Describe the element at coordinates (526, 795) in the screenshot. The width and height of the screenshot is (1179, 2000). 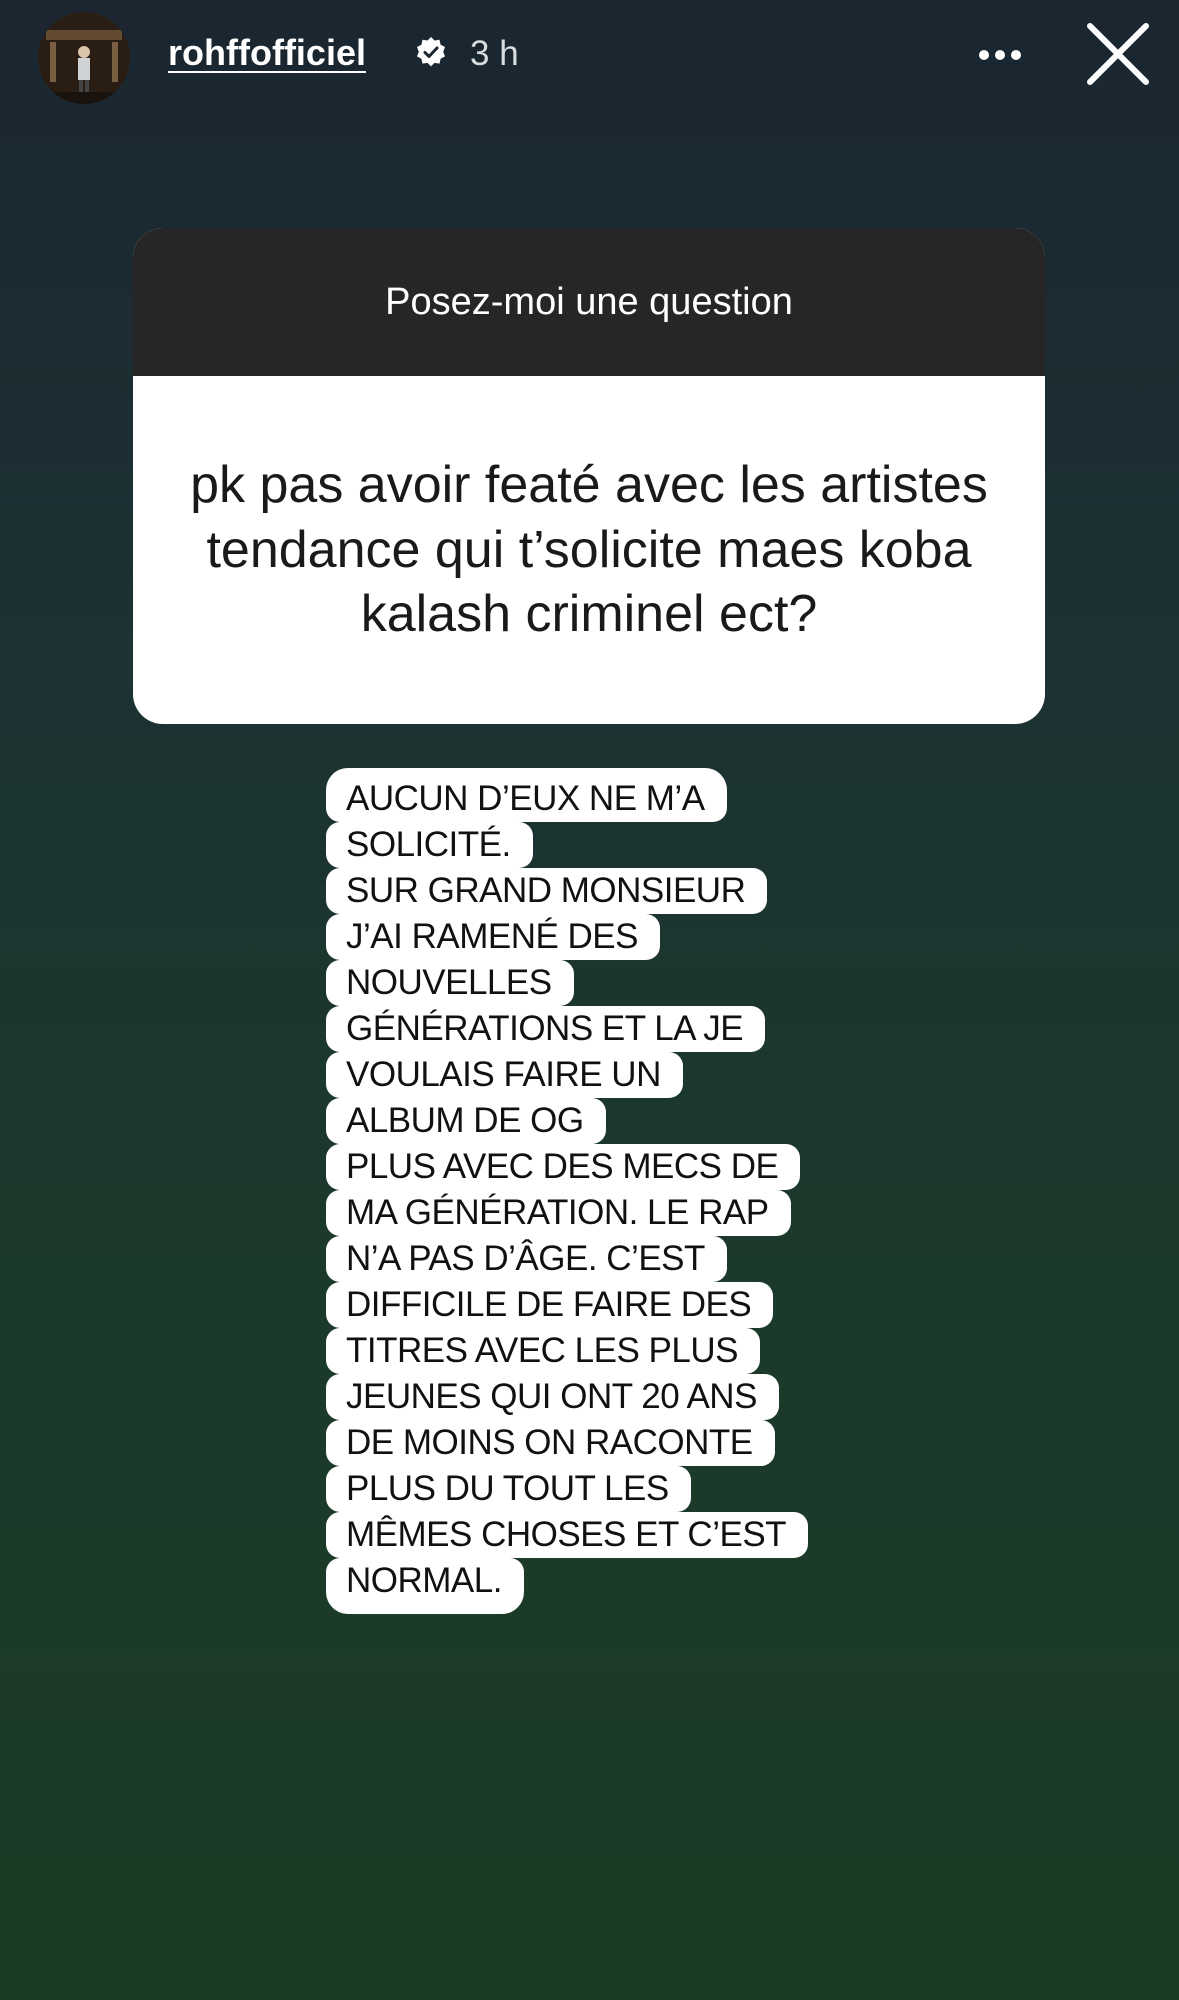
I see `answer-line: AUCUN D’EUX NE M’A` at that location.